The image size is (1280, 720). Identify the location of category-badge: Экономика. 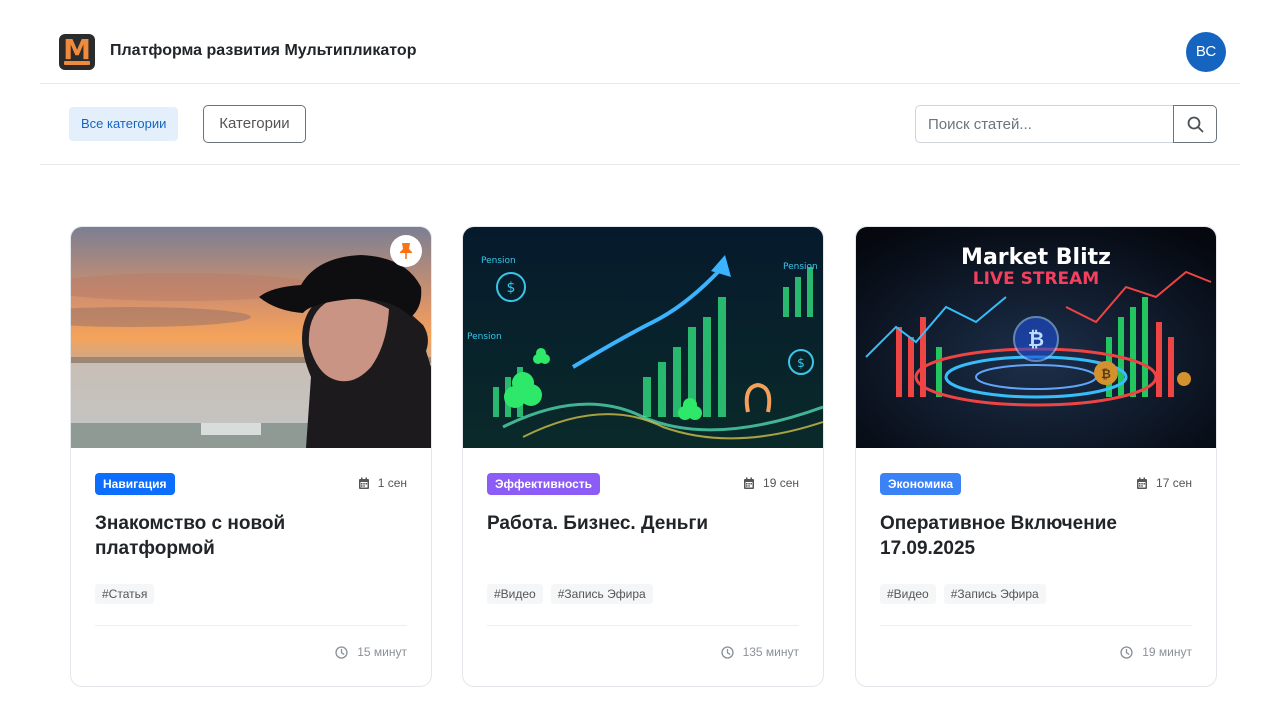
(921, 484).